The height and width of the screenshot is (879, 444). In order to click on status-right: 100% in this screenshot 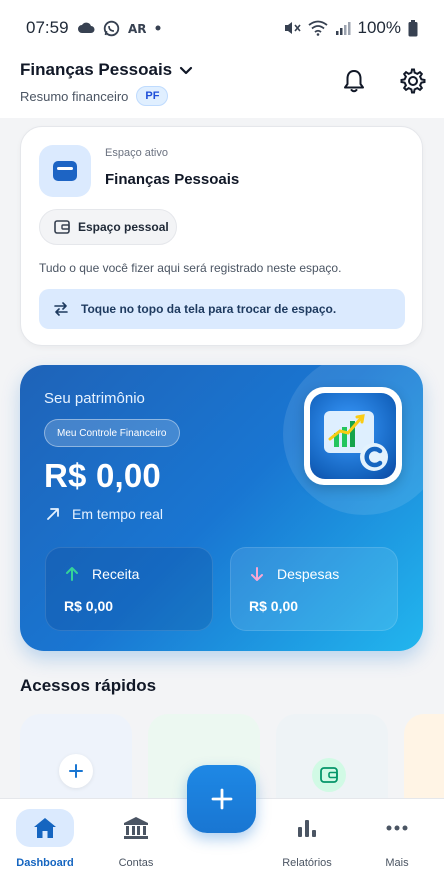, I will do `click(350, 28)`.